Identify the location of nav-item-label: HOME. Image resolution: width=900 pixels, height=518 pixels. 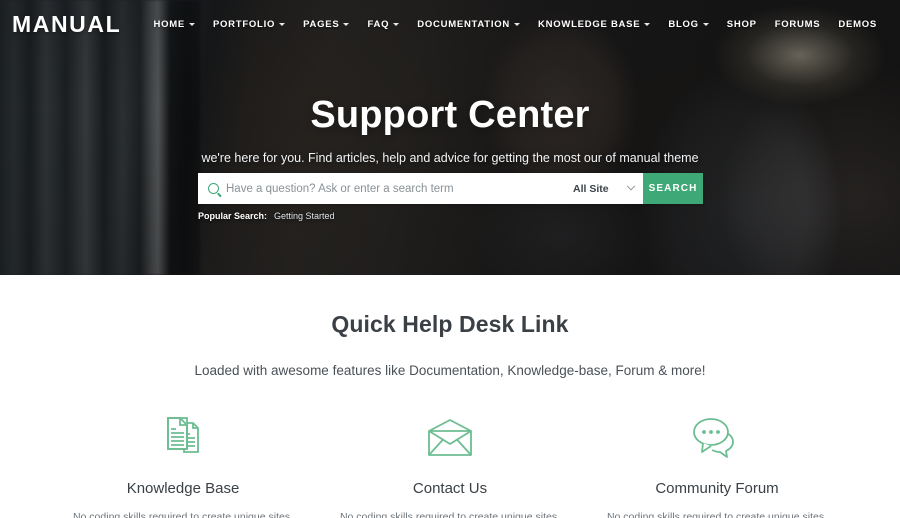
(169, 24).